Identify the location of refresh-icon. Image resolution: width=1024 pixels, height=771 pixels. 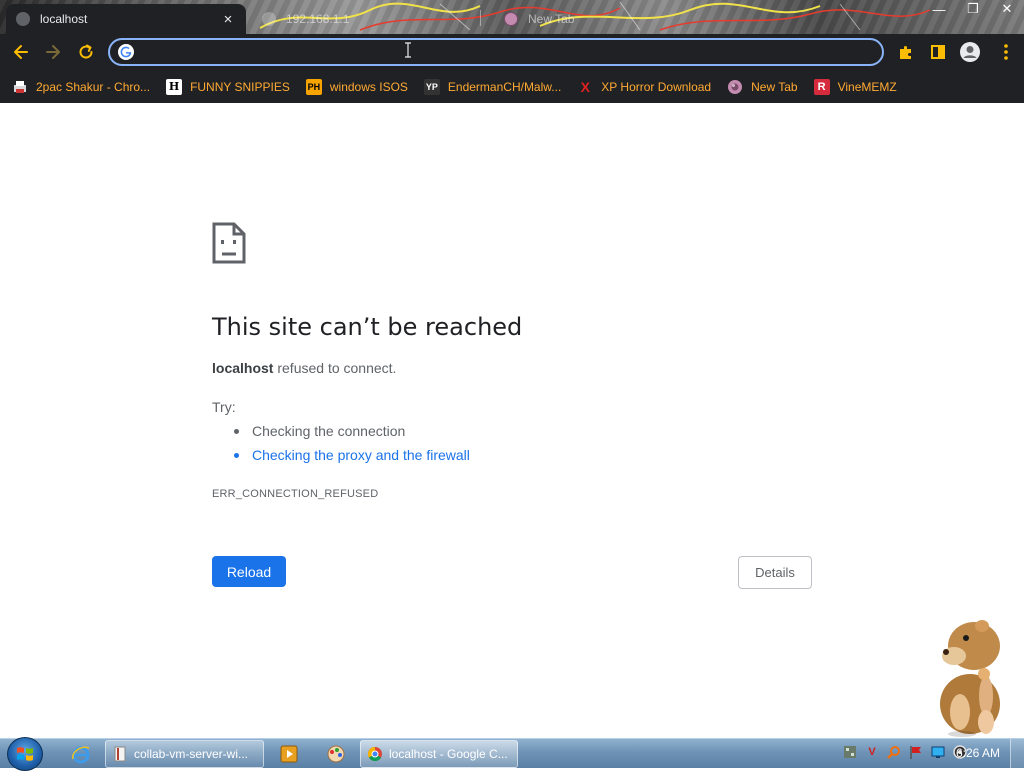
(86, 51).